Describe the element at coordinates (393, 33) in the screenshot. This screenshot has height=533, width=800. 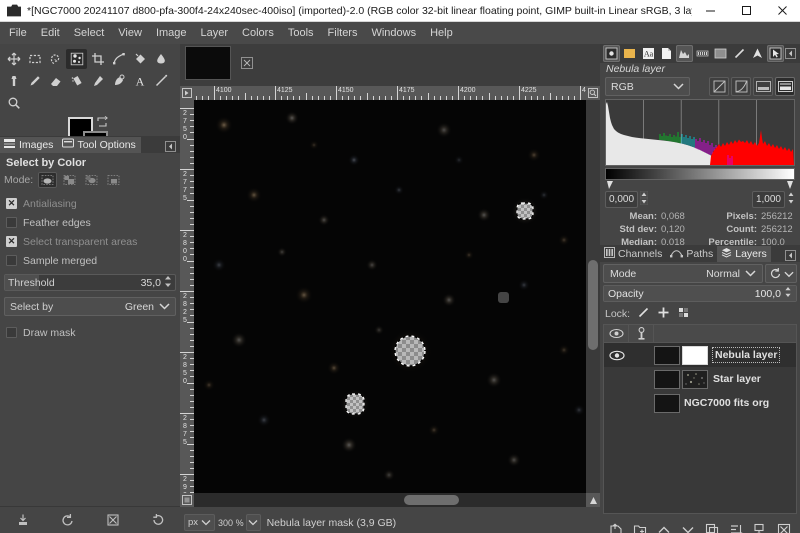
I see `menu-windows: Windows` at that location.